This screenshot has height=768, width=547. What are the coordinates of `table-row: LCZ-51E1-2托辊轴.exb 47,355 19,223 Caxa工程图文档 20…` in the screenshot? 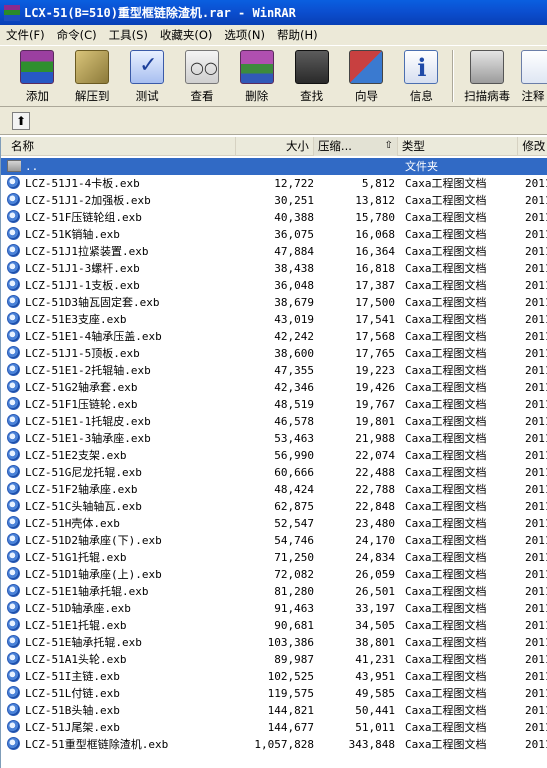 It's located at (274, 370).